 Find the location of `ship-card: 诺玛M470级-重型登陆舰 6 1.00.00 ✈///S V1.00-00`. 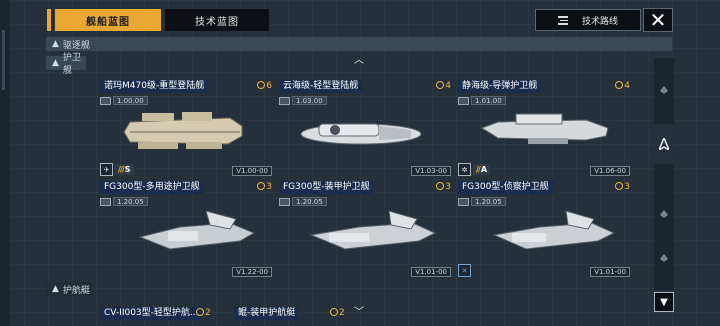

ship-card: 诺玛M470级-重型登陆舰 6 1.00.00 ✈///S V1.00-00 is located at coordinates (186, 128).